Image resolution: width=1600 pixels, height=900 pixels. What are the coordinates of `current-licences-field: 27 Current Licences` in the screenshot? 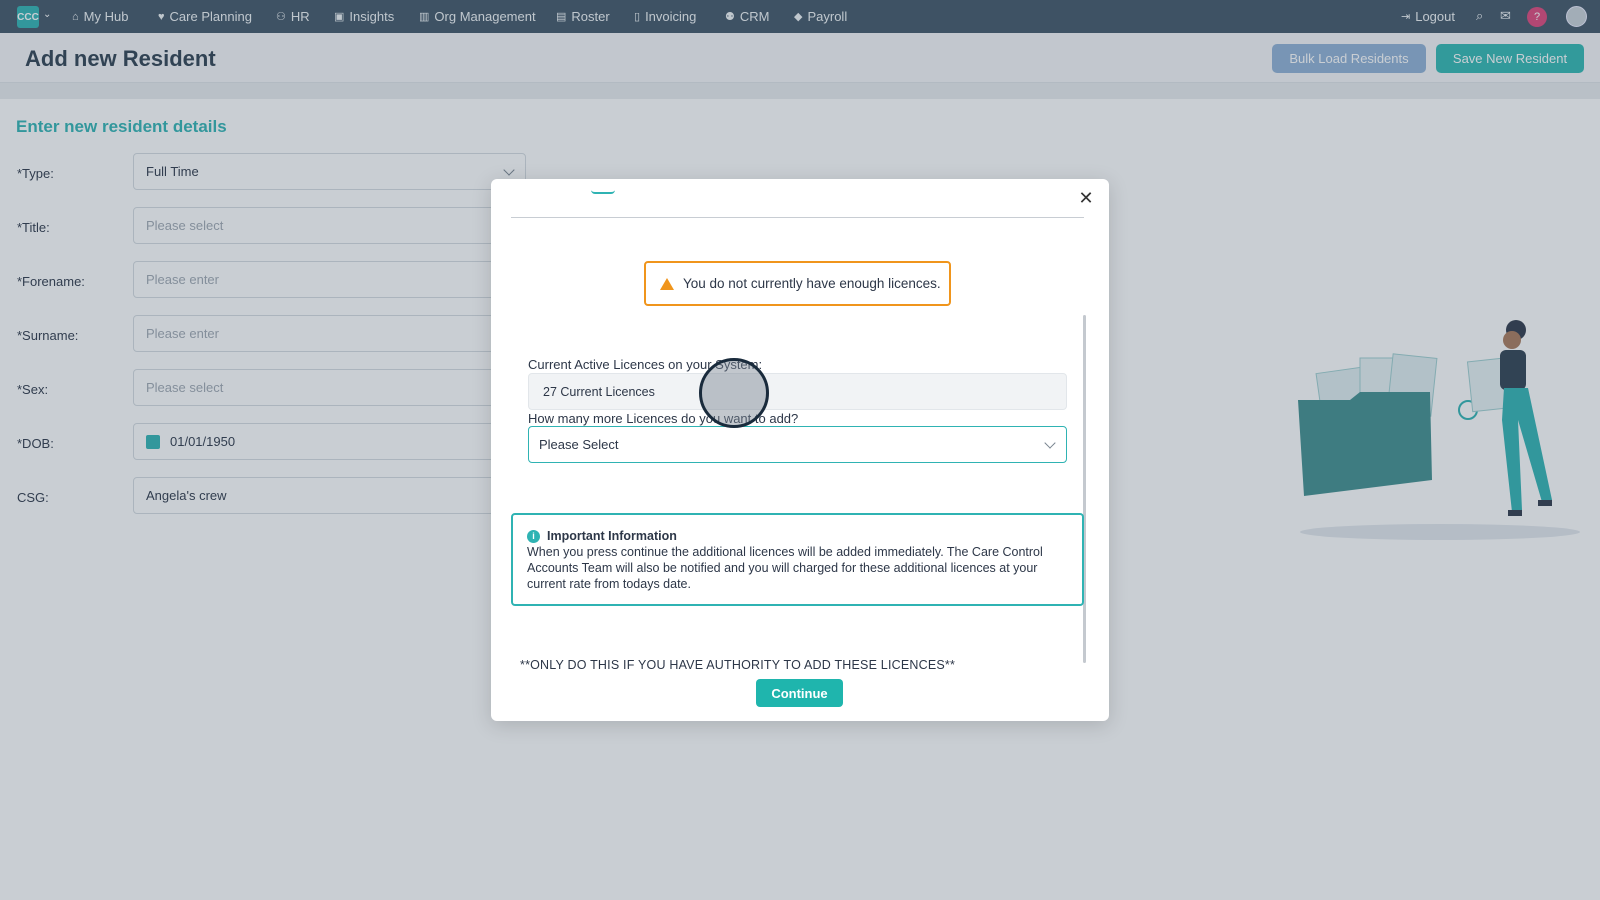 It's located at (797, 391).